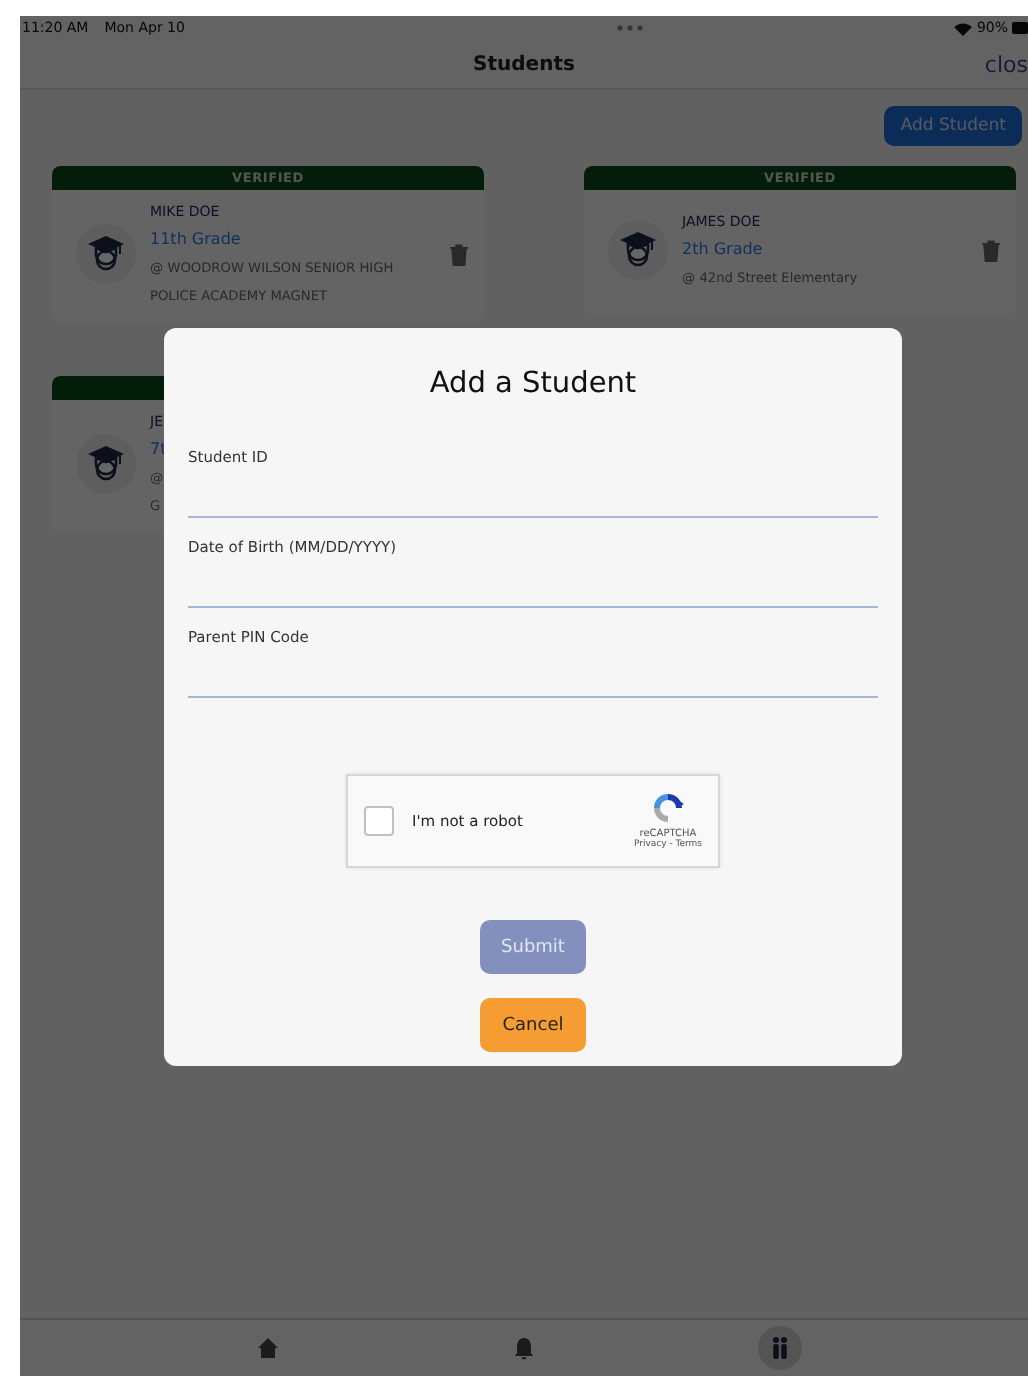 Image resolution: width=1028 pixels, height=1376 pixels. What do you see at coordinates (1020, 28) in the screenshot?
I see `battery-icon` at bounding box center [1020, 28].